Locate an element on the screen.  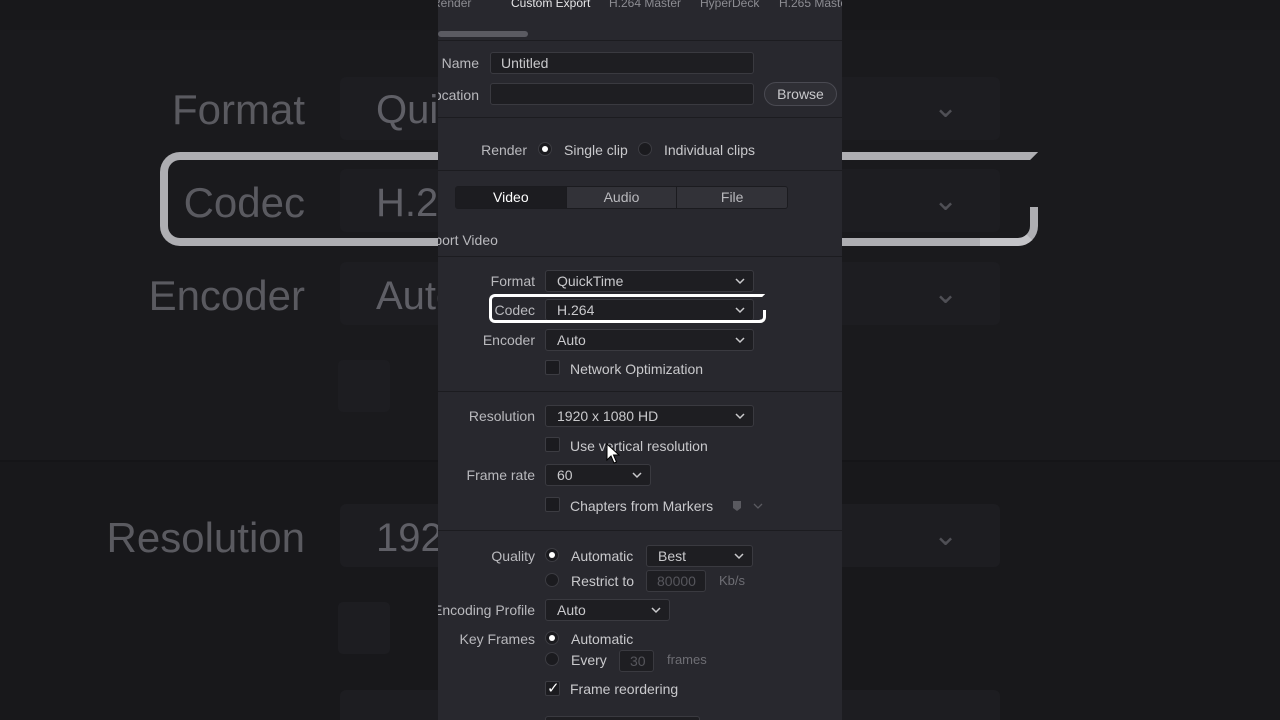
name-label: Name is located at coordinates (460, 63).